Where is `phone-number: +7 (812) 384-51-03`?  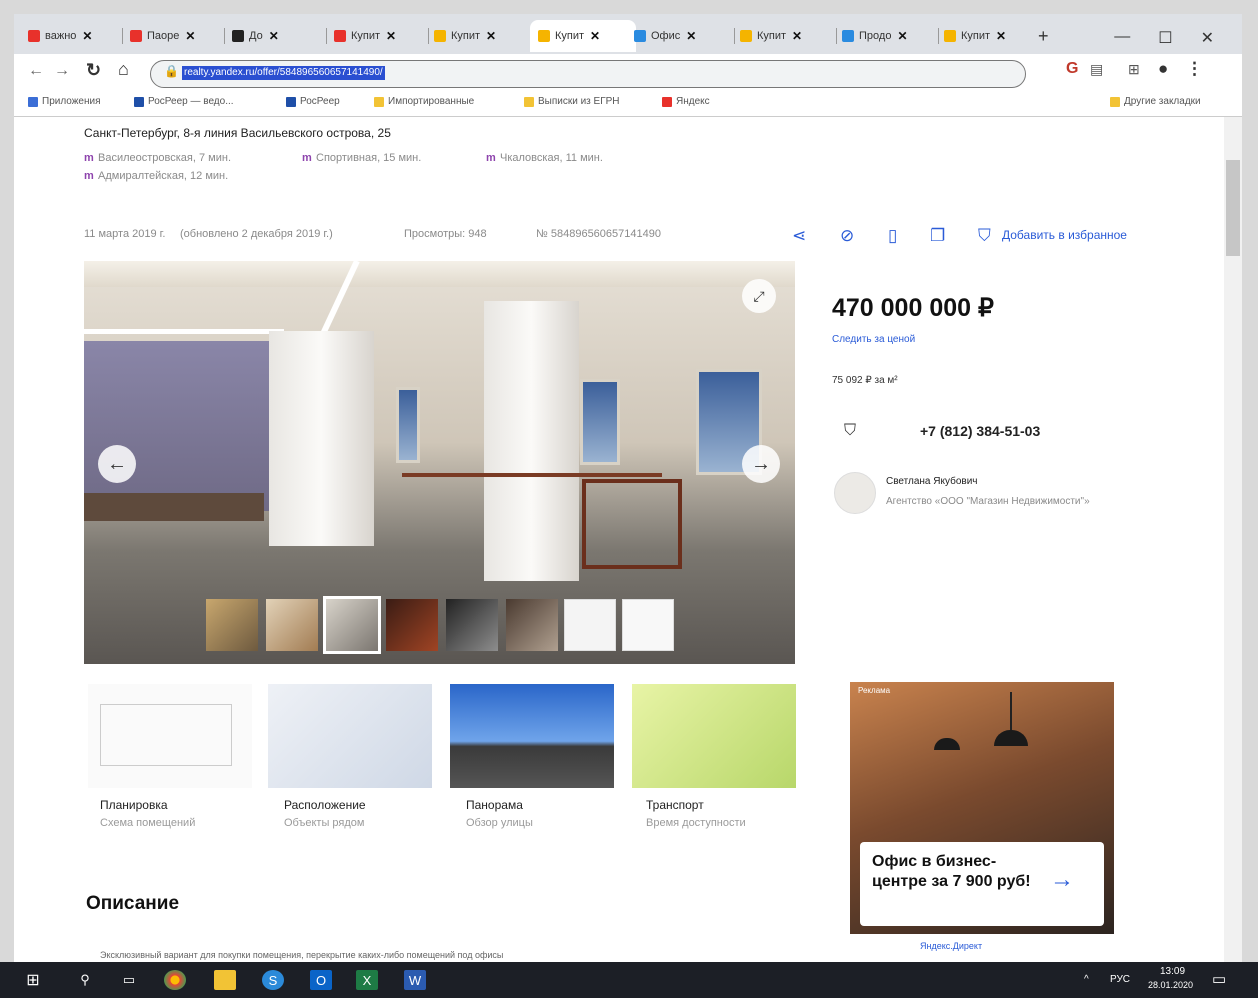
phone-number: +7 (812) 384-51-03 is located at coordinates (980, 431).